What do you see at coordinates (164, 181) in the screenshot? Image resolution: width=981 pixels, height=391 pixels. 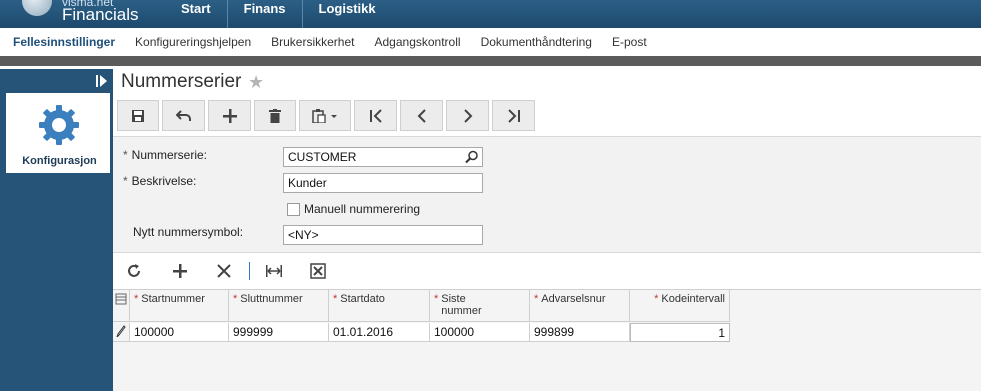 I see `description-label-text: Beskrivelse:` at bounding box center [164, 181].